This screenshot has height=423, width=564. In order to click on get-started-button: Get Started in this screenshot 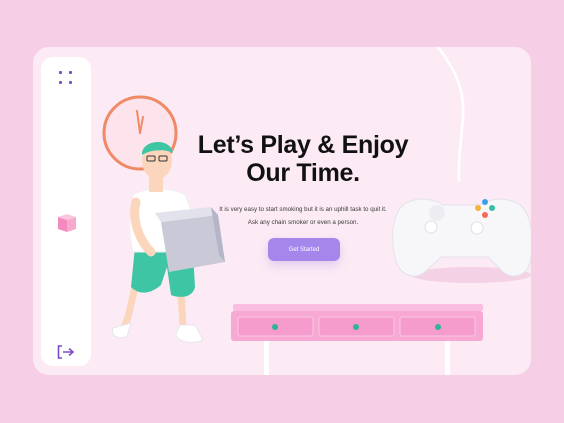, I will do `click(304, 249)`.